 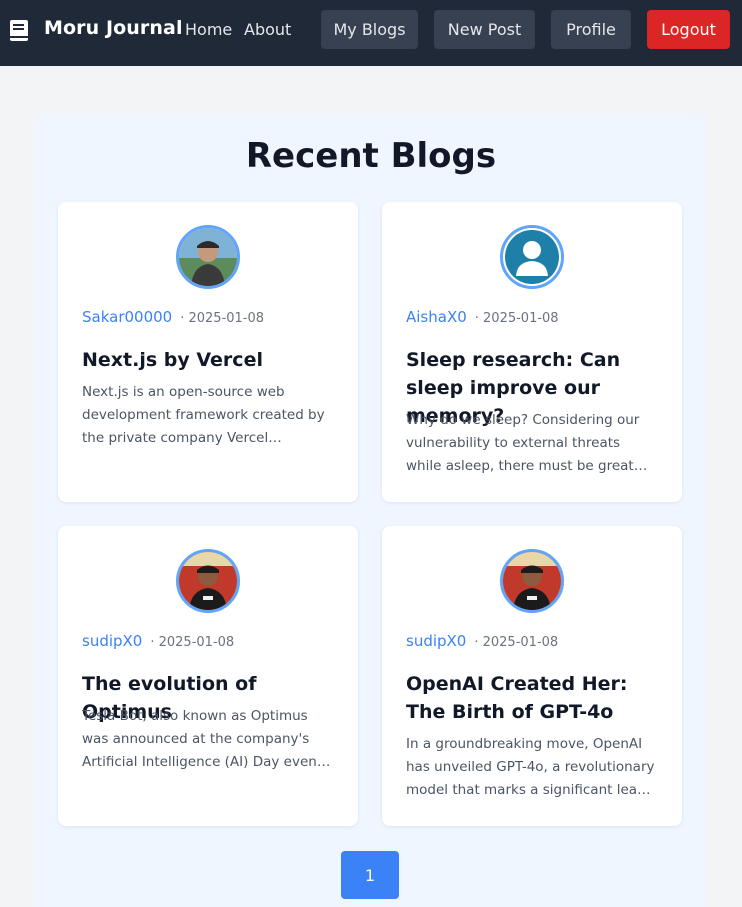 What do you see at coordinates (371, 156) in the screenshot?
I see `page-title: Recent Blogs` at bounding box center [371, 156].